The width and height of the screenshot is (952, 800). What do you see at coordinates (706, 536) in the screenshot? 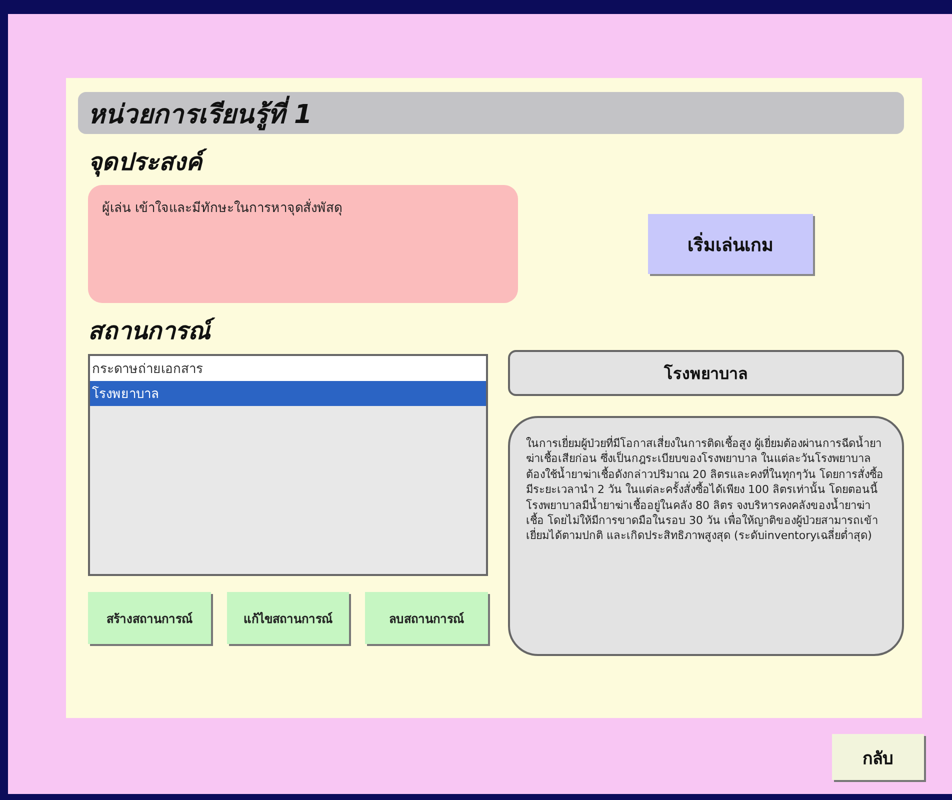
I see `scenario-description: ในการเยี่ยมผู้ป่วยที่มีโอกาสเสี่ยงในการติดเชื้อสูง ผู้เยี่ยมต้องผ่านการฉีดน้ำยาฆ่าเชื้อเสียก่อน ซึ่งเป็นกฎระเบียบของโรงพยาบาล ในแต่ละวันโรงพยาบาลต้องใช้น้ำยาฆ่าเชื้อดังกล่าวปริมาณ 20 ลิตรและคงที่ในทุกๆวัน โดยการสั่งซื้อมีระยะเวลานำ 2 วัน ในแต่ละครั้งสั่งซื้อได้เพียง 100 ลิตรเท่านั้น โดยตอนนี้โรงพยาบาลมีน้ำยาฆ่าเชื้ออยู่ในคลัง 80 ลิตร จงบริหารคงคลังของน้ำยาฆ่าเชื้อ โดยไม่ให้มีการขาดมือในรอบ 30 วัน เพื่อให้ญาติของผู้ป่วยสามารถเข้าเยี่ยมได้ตามปกติ และเกิดประสิทธิภาพสูงสุด (ระดับinventoryเฉลี่ยต่ำสุด)` at bounding box center [706, 536].